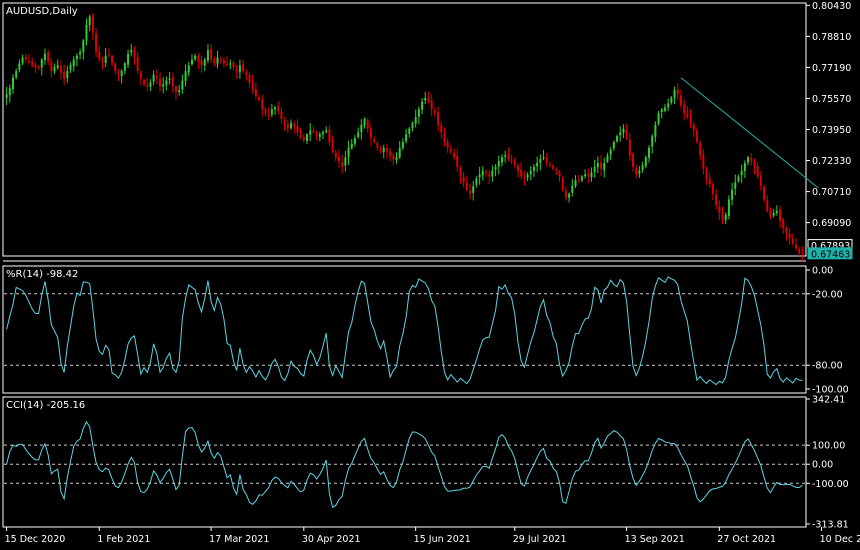 This screenshot has width=860, height=550. I want to click on wpr-axis-label: 0.00, so click(822, 271).